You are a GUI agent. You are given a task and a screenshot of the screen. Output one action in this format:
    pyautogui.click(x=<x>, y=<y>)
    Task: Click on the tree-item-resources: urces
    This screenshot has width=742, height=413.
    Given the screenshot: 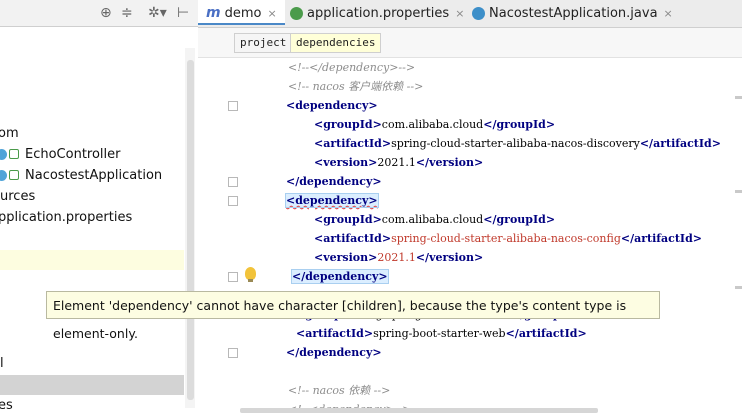 What is the action you would take?
    pyautogui.click(x=17, y=197)
    